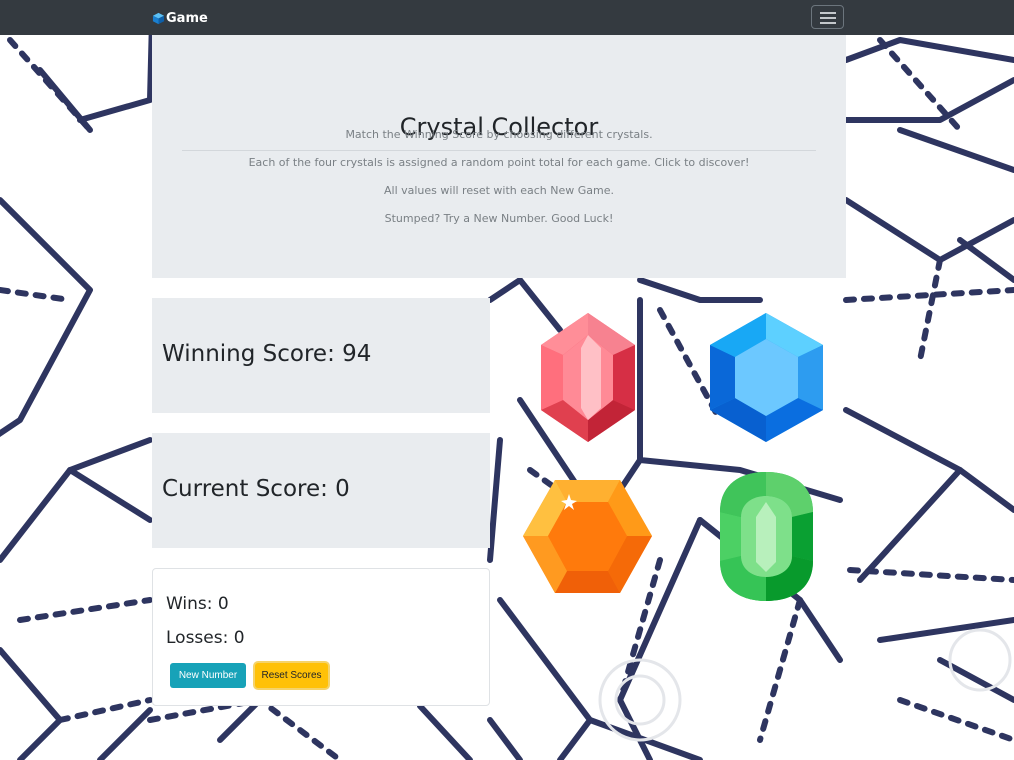 This screenshot has width=1014, height=760. Describe the element at coordinates (827, 17) in the screenshot. I see `navbar-toggler-button` at that location.